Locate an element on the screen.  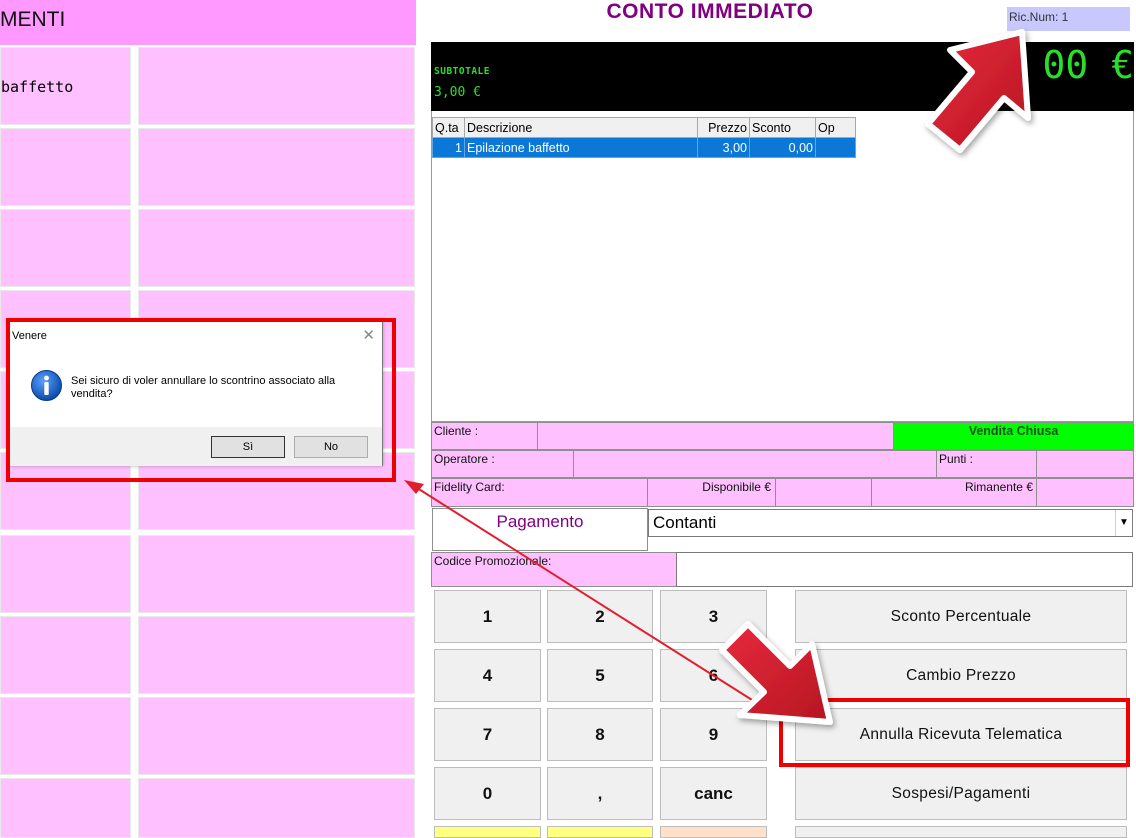
connector-arrow is located at coordinates (582, 593).